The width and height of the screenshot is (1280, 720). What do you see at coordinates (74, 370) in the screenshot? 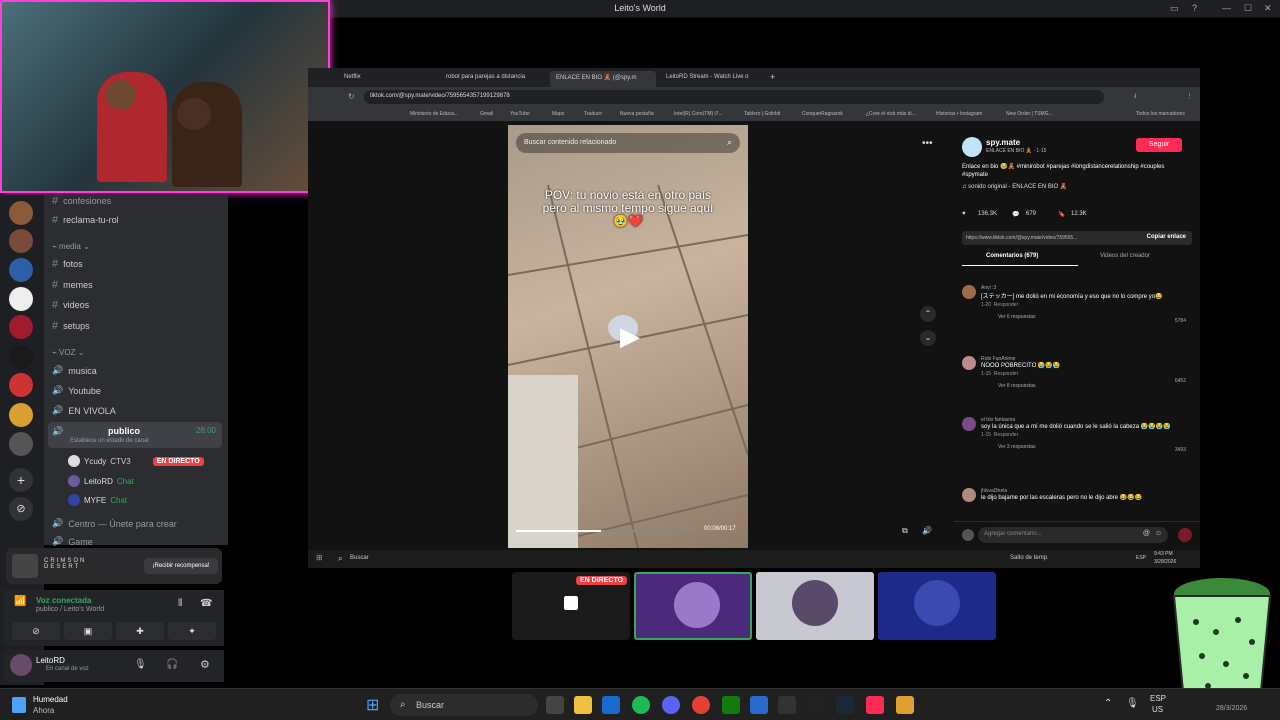
I see `voice-musica: 🔊 musica` at bounding box center [74, 370].